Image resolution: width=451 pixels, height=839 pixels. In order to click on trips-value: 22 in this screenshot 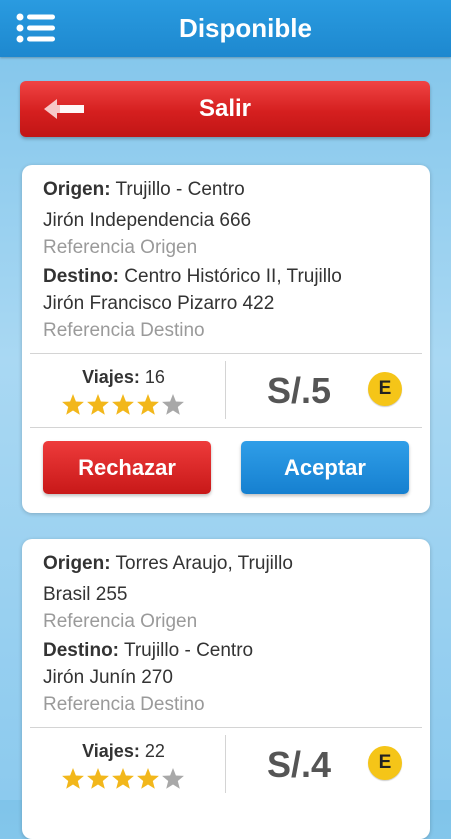, I will do `click(154, 751)`.